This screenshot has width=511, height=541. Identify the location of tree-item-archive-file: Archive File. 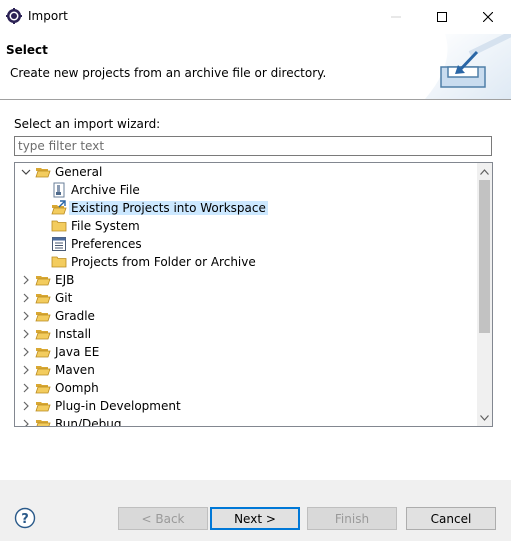
(246, 190).